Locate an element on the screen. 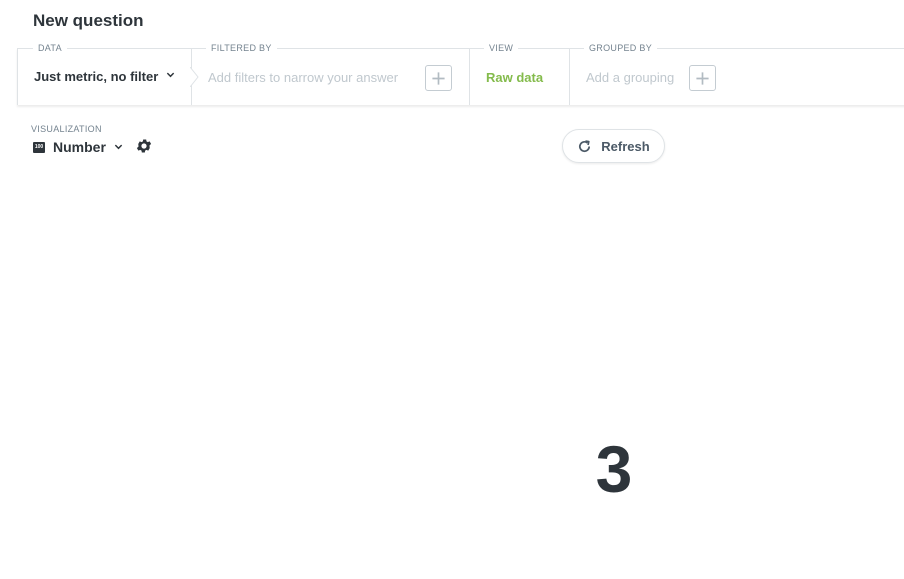  view-section: VIEW Raw data is located at coordinates (519, 74).